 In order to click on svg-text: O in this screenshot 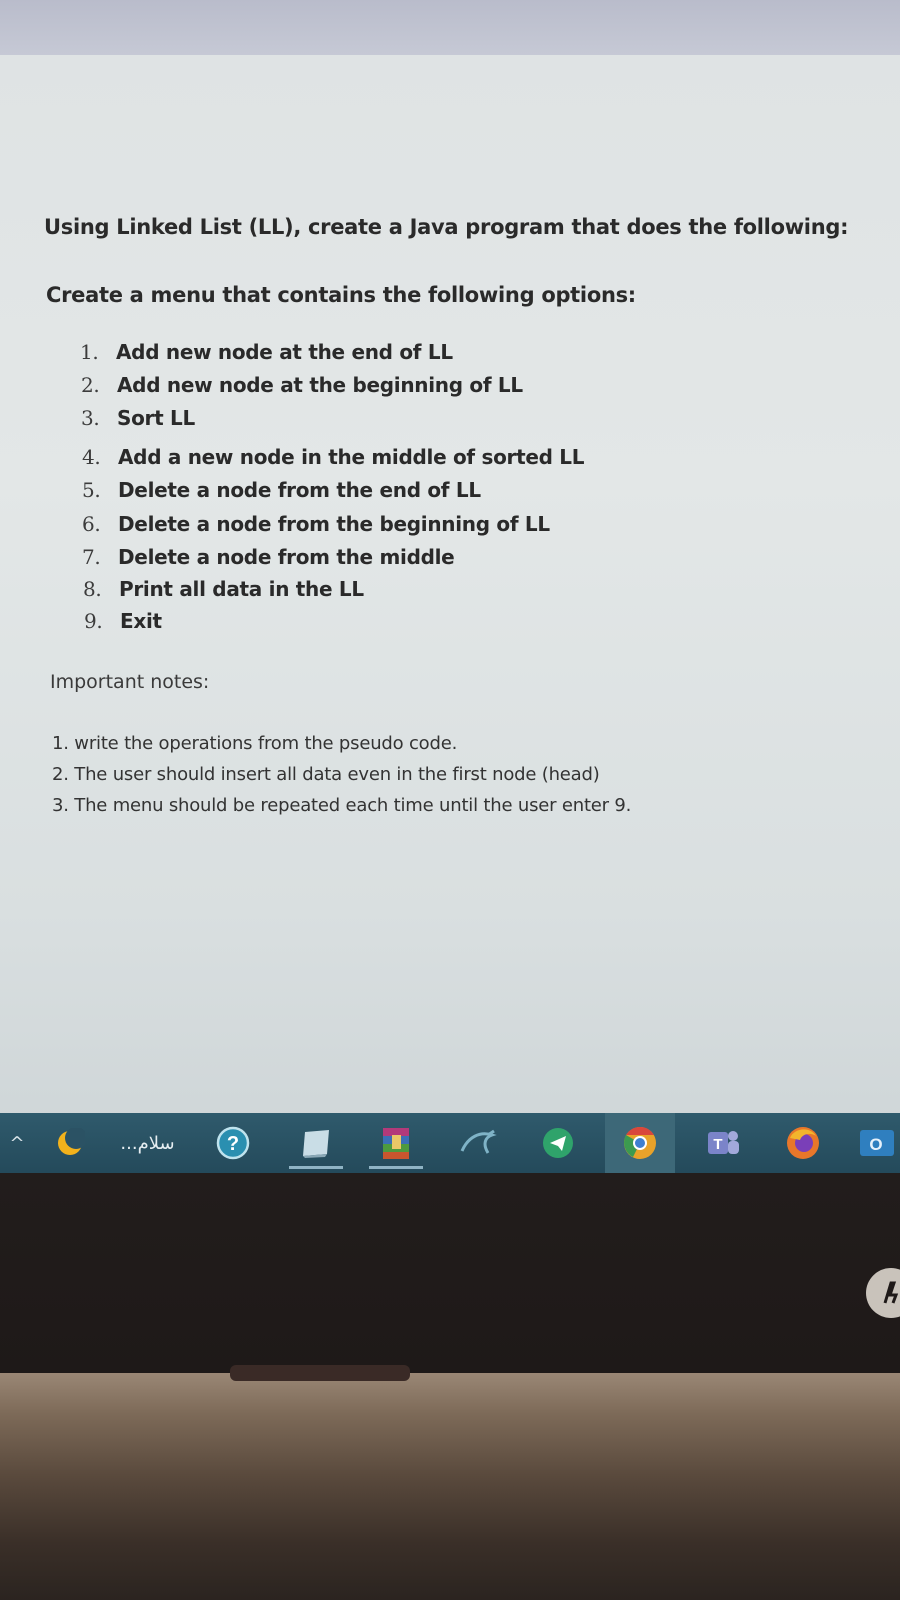, I will do `click(875, 1144)`.